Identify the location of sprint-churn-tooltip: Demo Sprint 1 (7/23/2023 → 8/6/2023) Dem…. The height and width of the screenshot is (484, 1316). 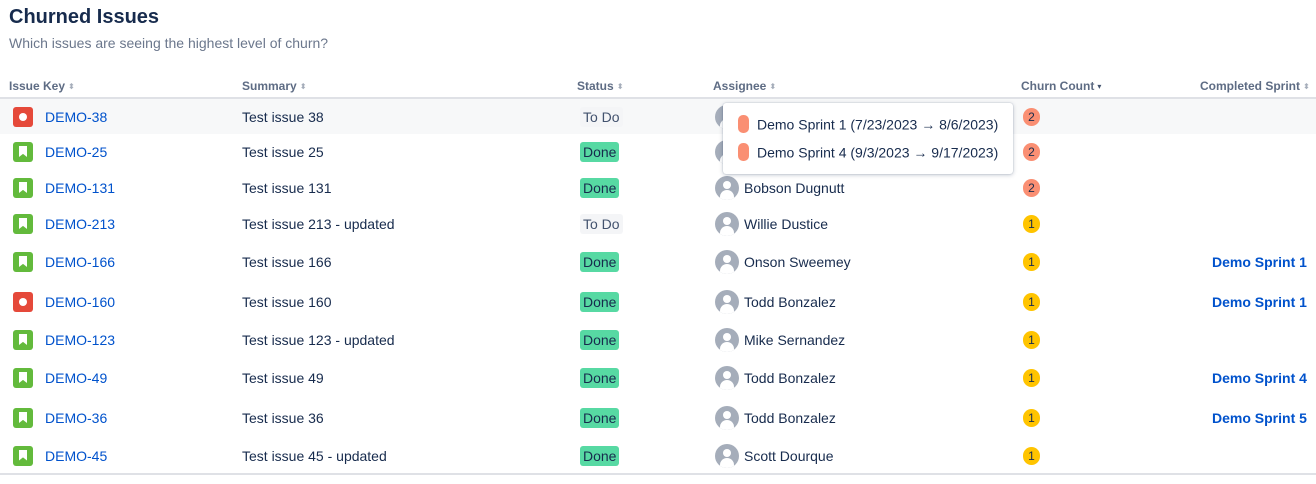
(868, 138).